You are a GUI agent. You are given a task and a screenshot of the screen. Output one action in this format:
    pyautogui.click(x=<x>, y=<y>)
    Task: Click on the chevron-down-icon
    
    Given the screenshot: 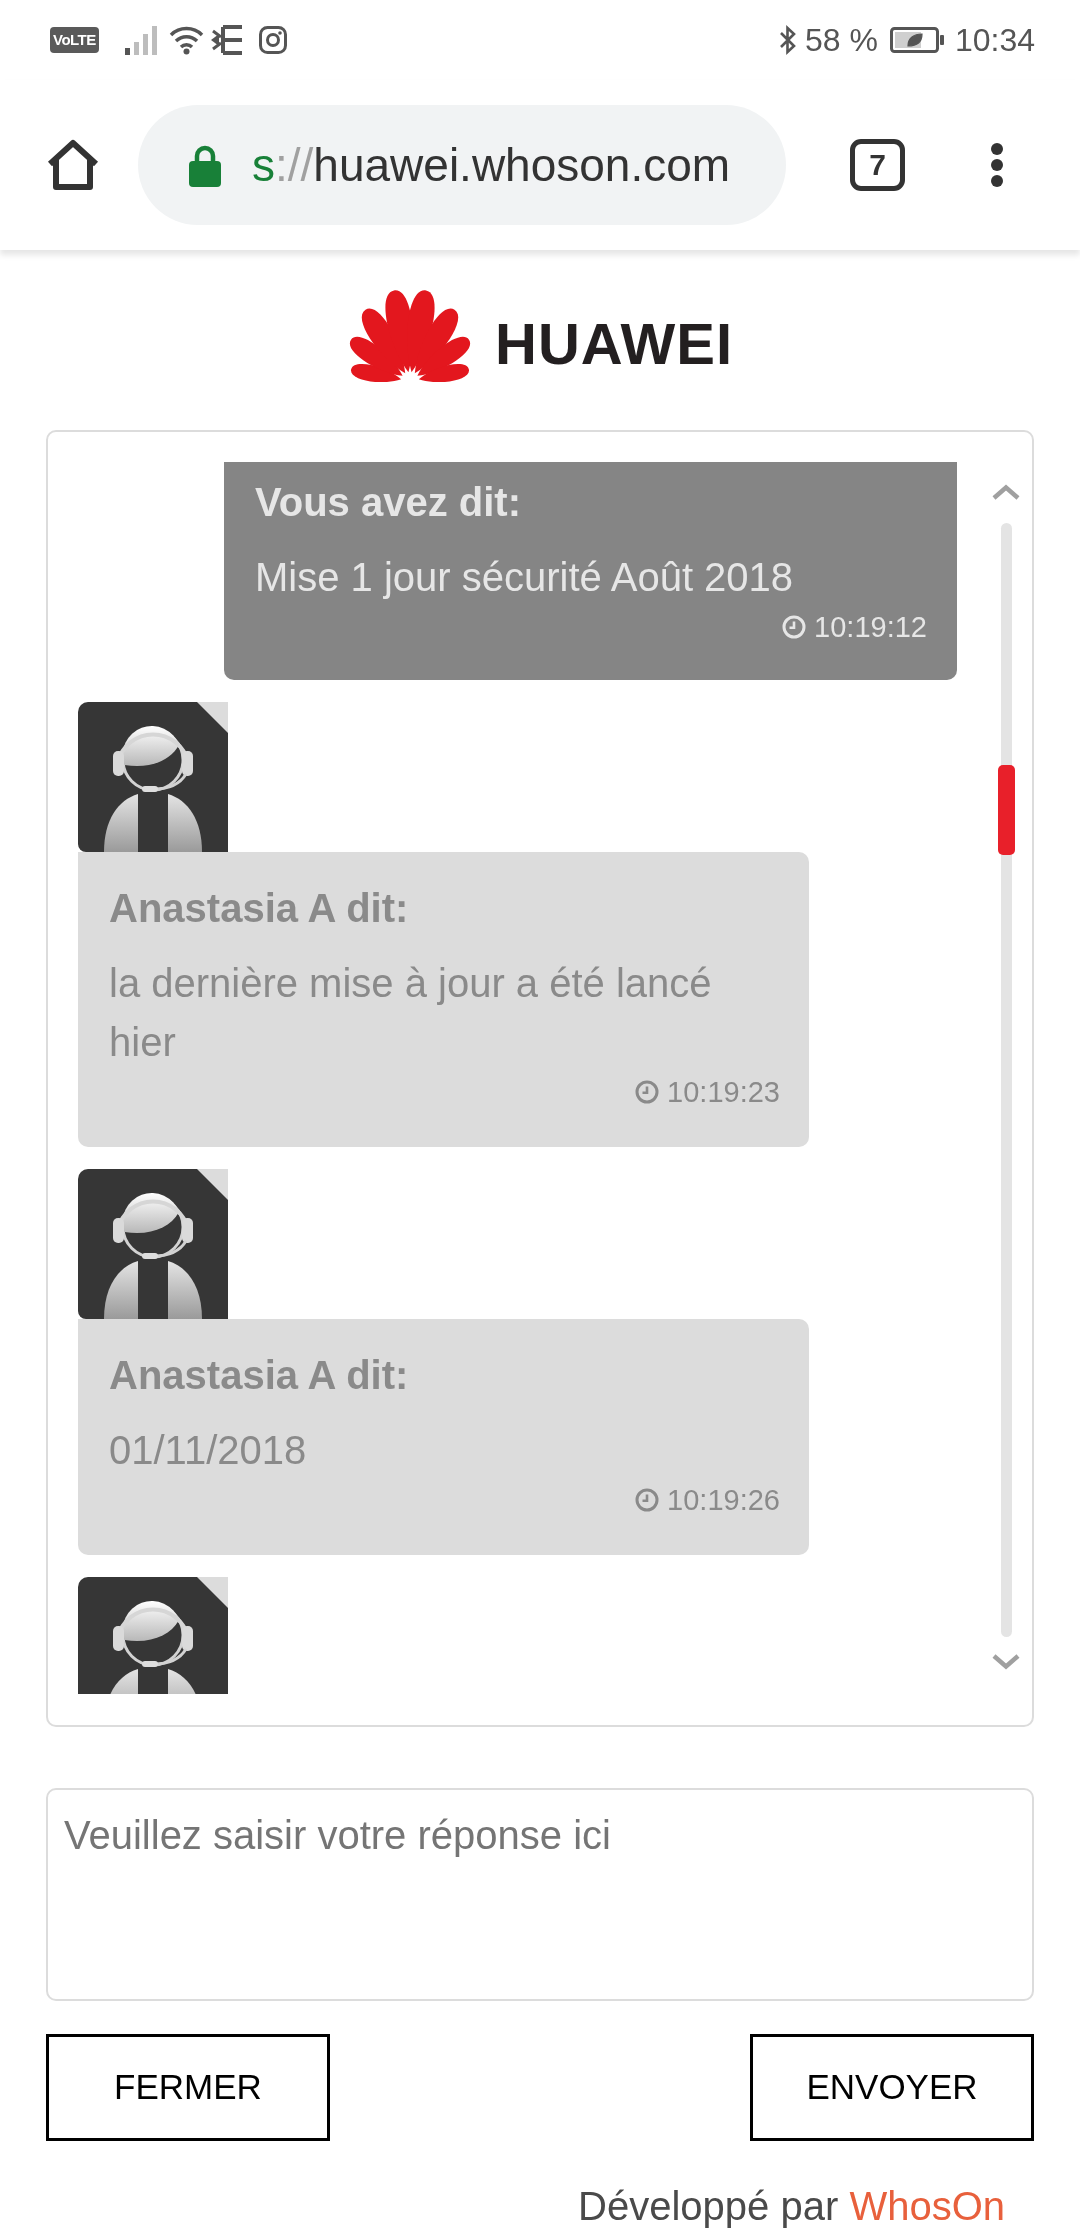 What is the action you would take?
    pyautogui.click(x=1006, y=1662)
    